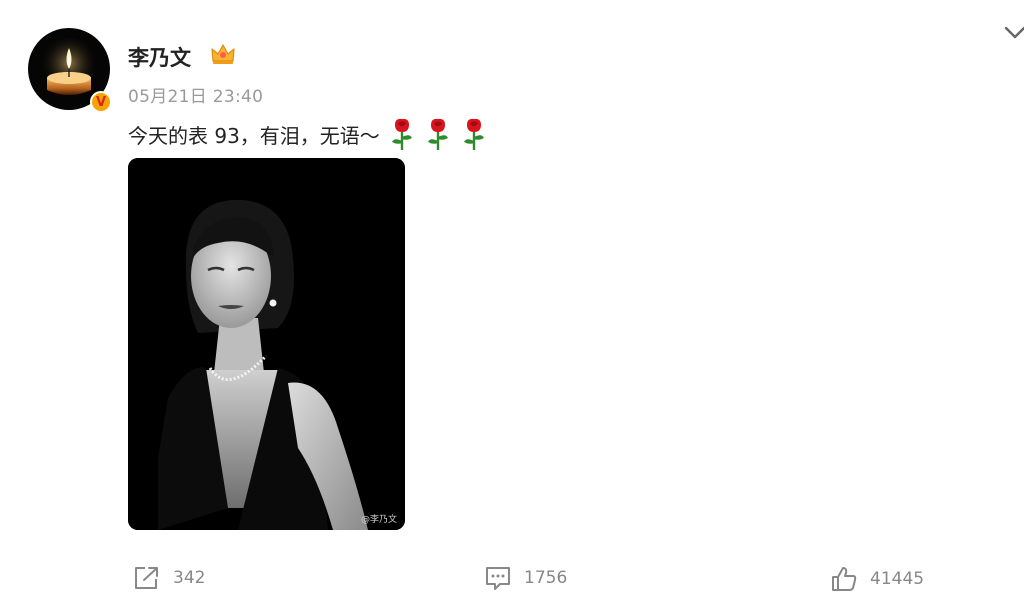 This screenshot has width=1024, height=604. Describe the element at coordinates (546, 578) in the screenshot. I see `comment-count: 1756` at that location.